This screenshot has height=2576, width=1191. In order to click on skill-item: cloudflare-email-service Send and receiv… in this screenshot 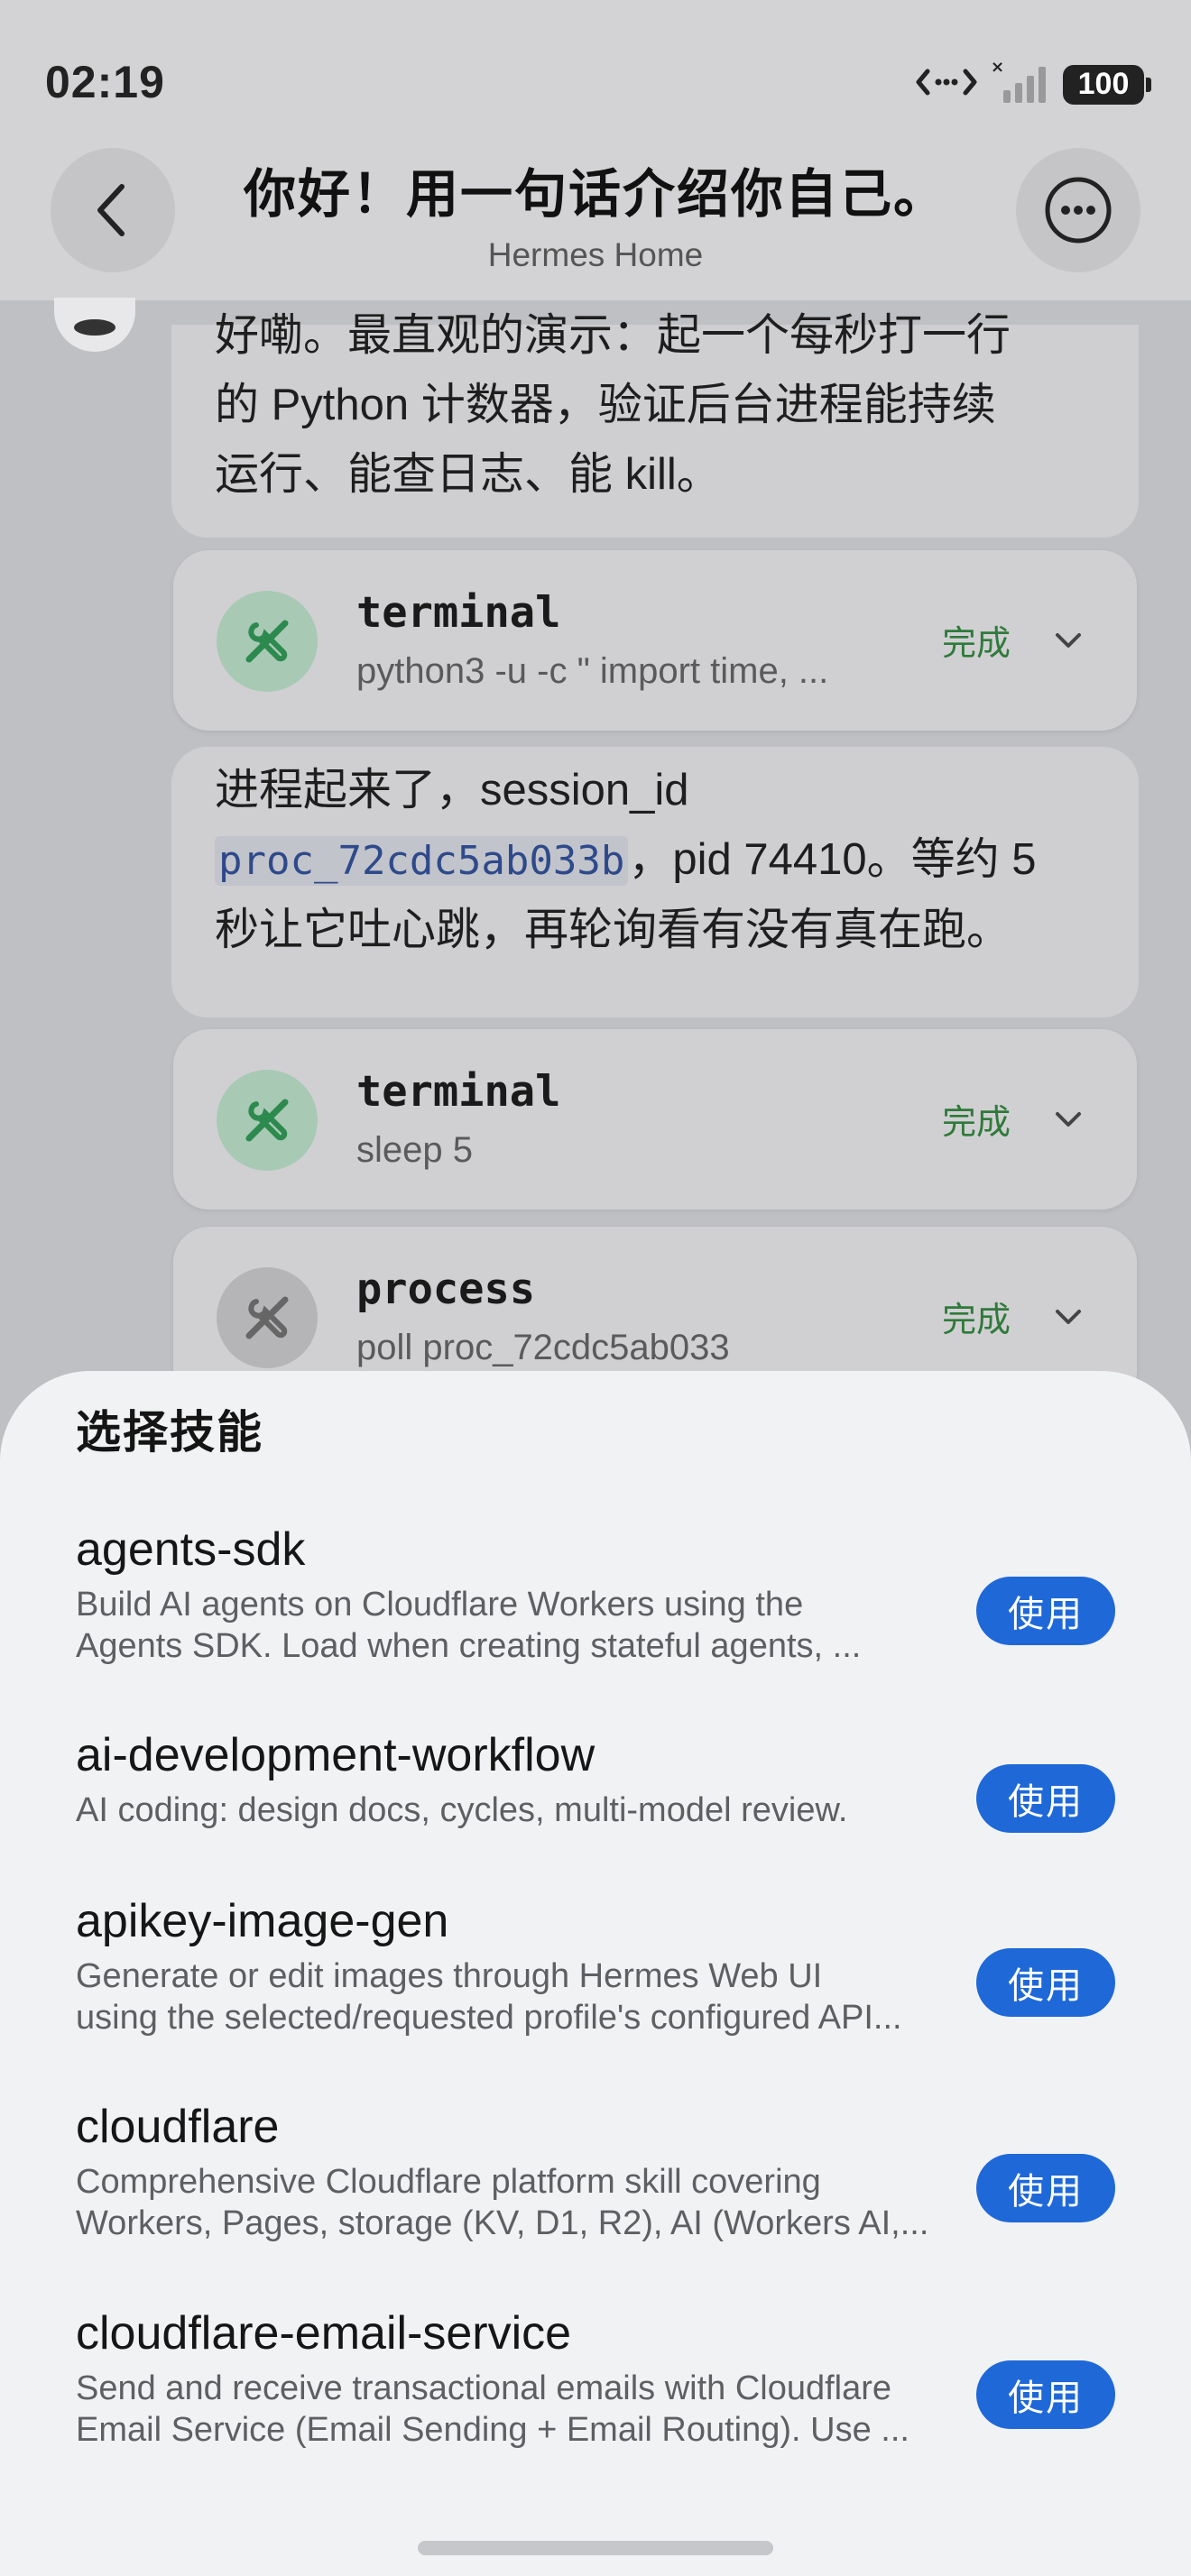, I will do `click(595, 2379)`.